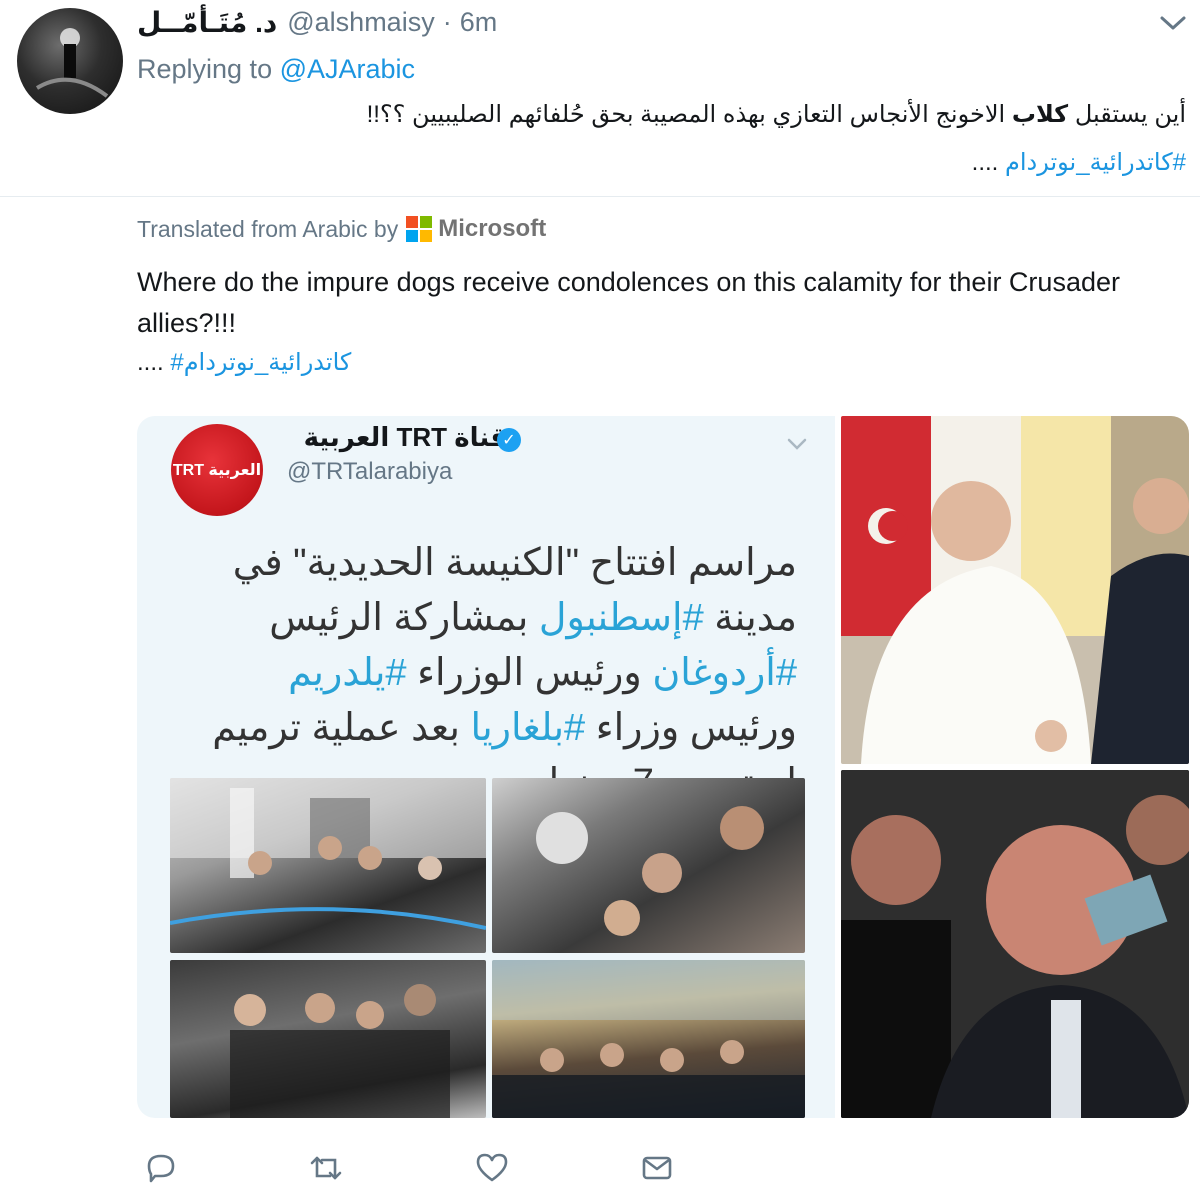  What do you see at coordinates (1015, 590) in the screenshot?
I see `photo-handshake` at bounding box center [1015, 590].